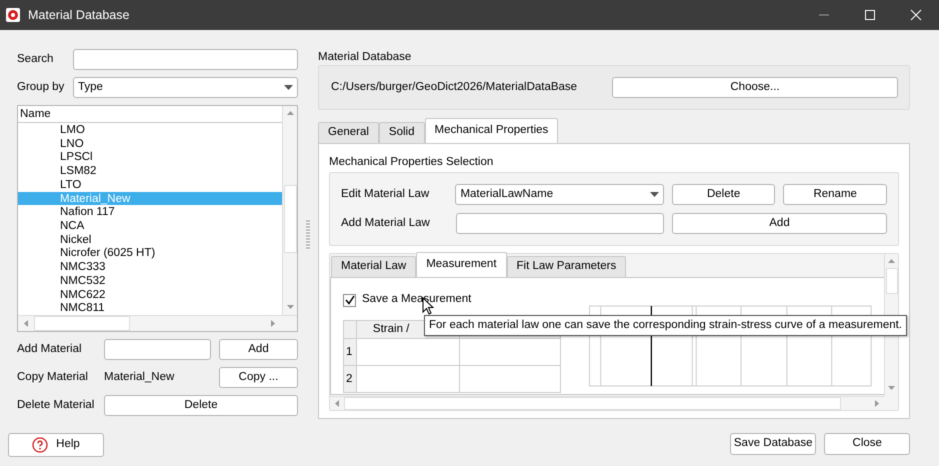 This screenshot has width=939, height=466. Describe the element at coordinates (401, 132) in the screenshot. I see `tab: Solid` at that location.